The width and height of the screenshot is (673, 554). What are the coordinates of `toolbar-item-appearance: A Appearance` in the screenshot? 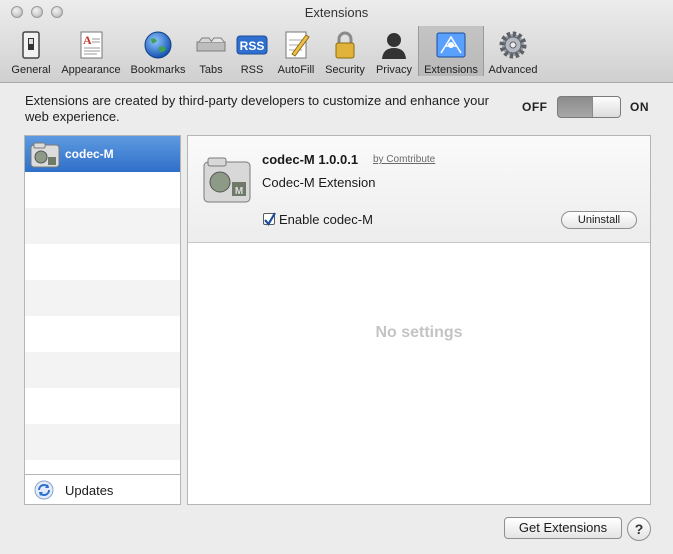 It's located at (91, 51).